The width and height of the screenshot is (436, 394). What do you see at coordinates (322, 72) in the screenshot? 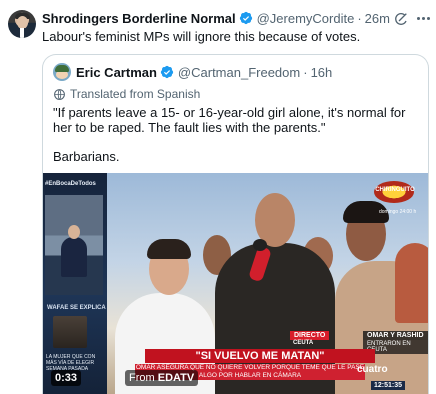
I see `quoted-tweet-timestamp: 16h` at bounding box center [322, 72].